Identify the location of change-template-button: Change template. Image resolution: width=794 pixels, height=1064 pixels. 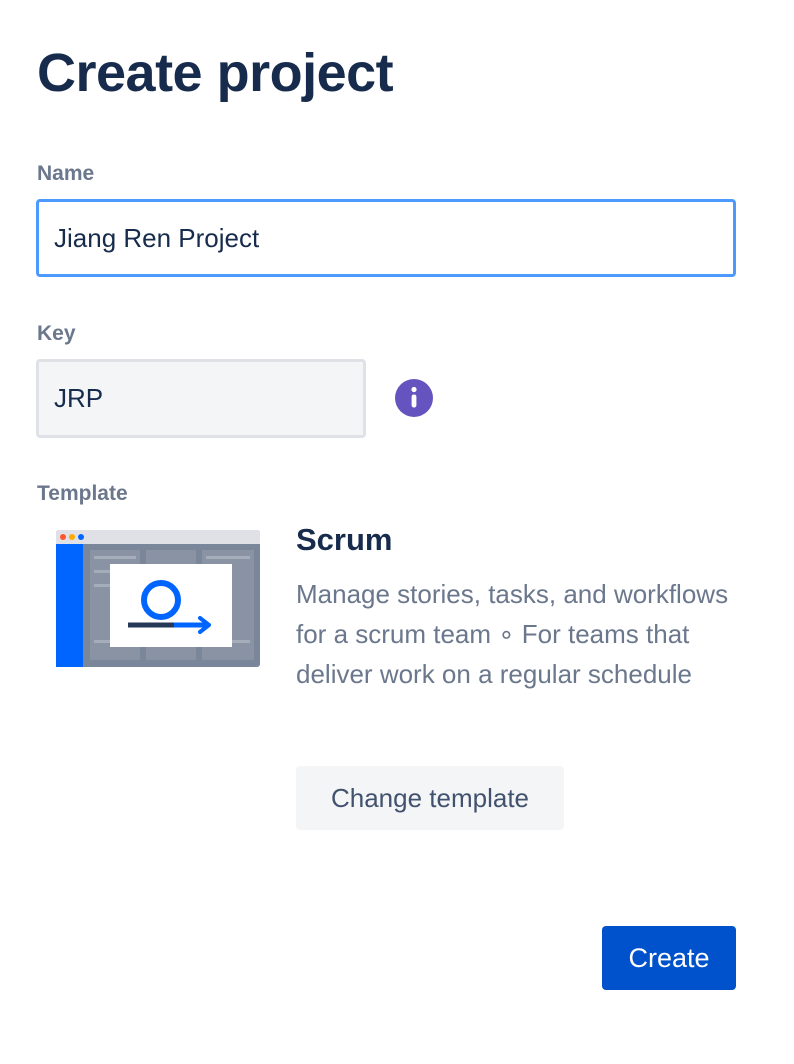
(430, 798).